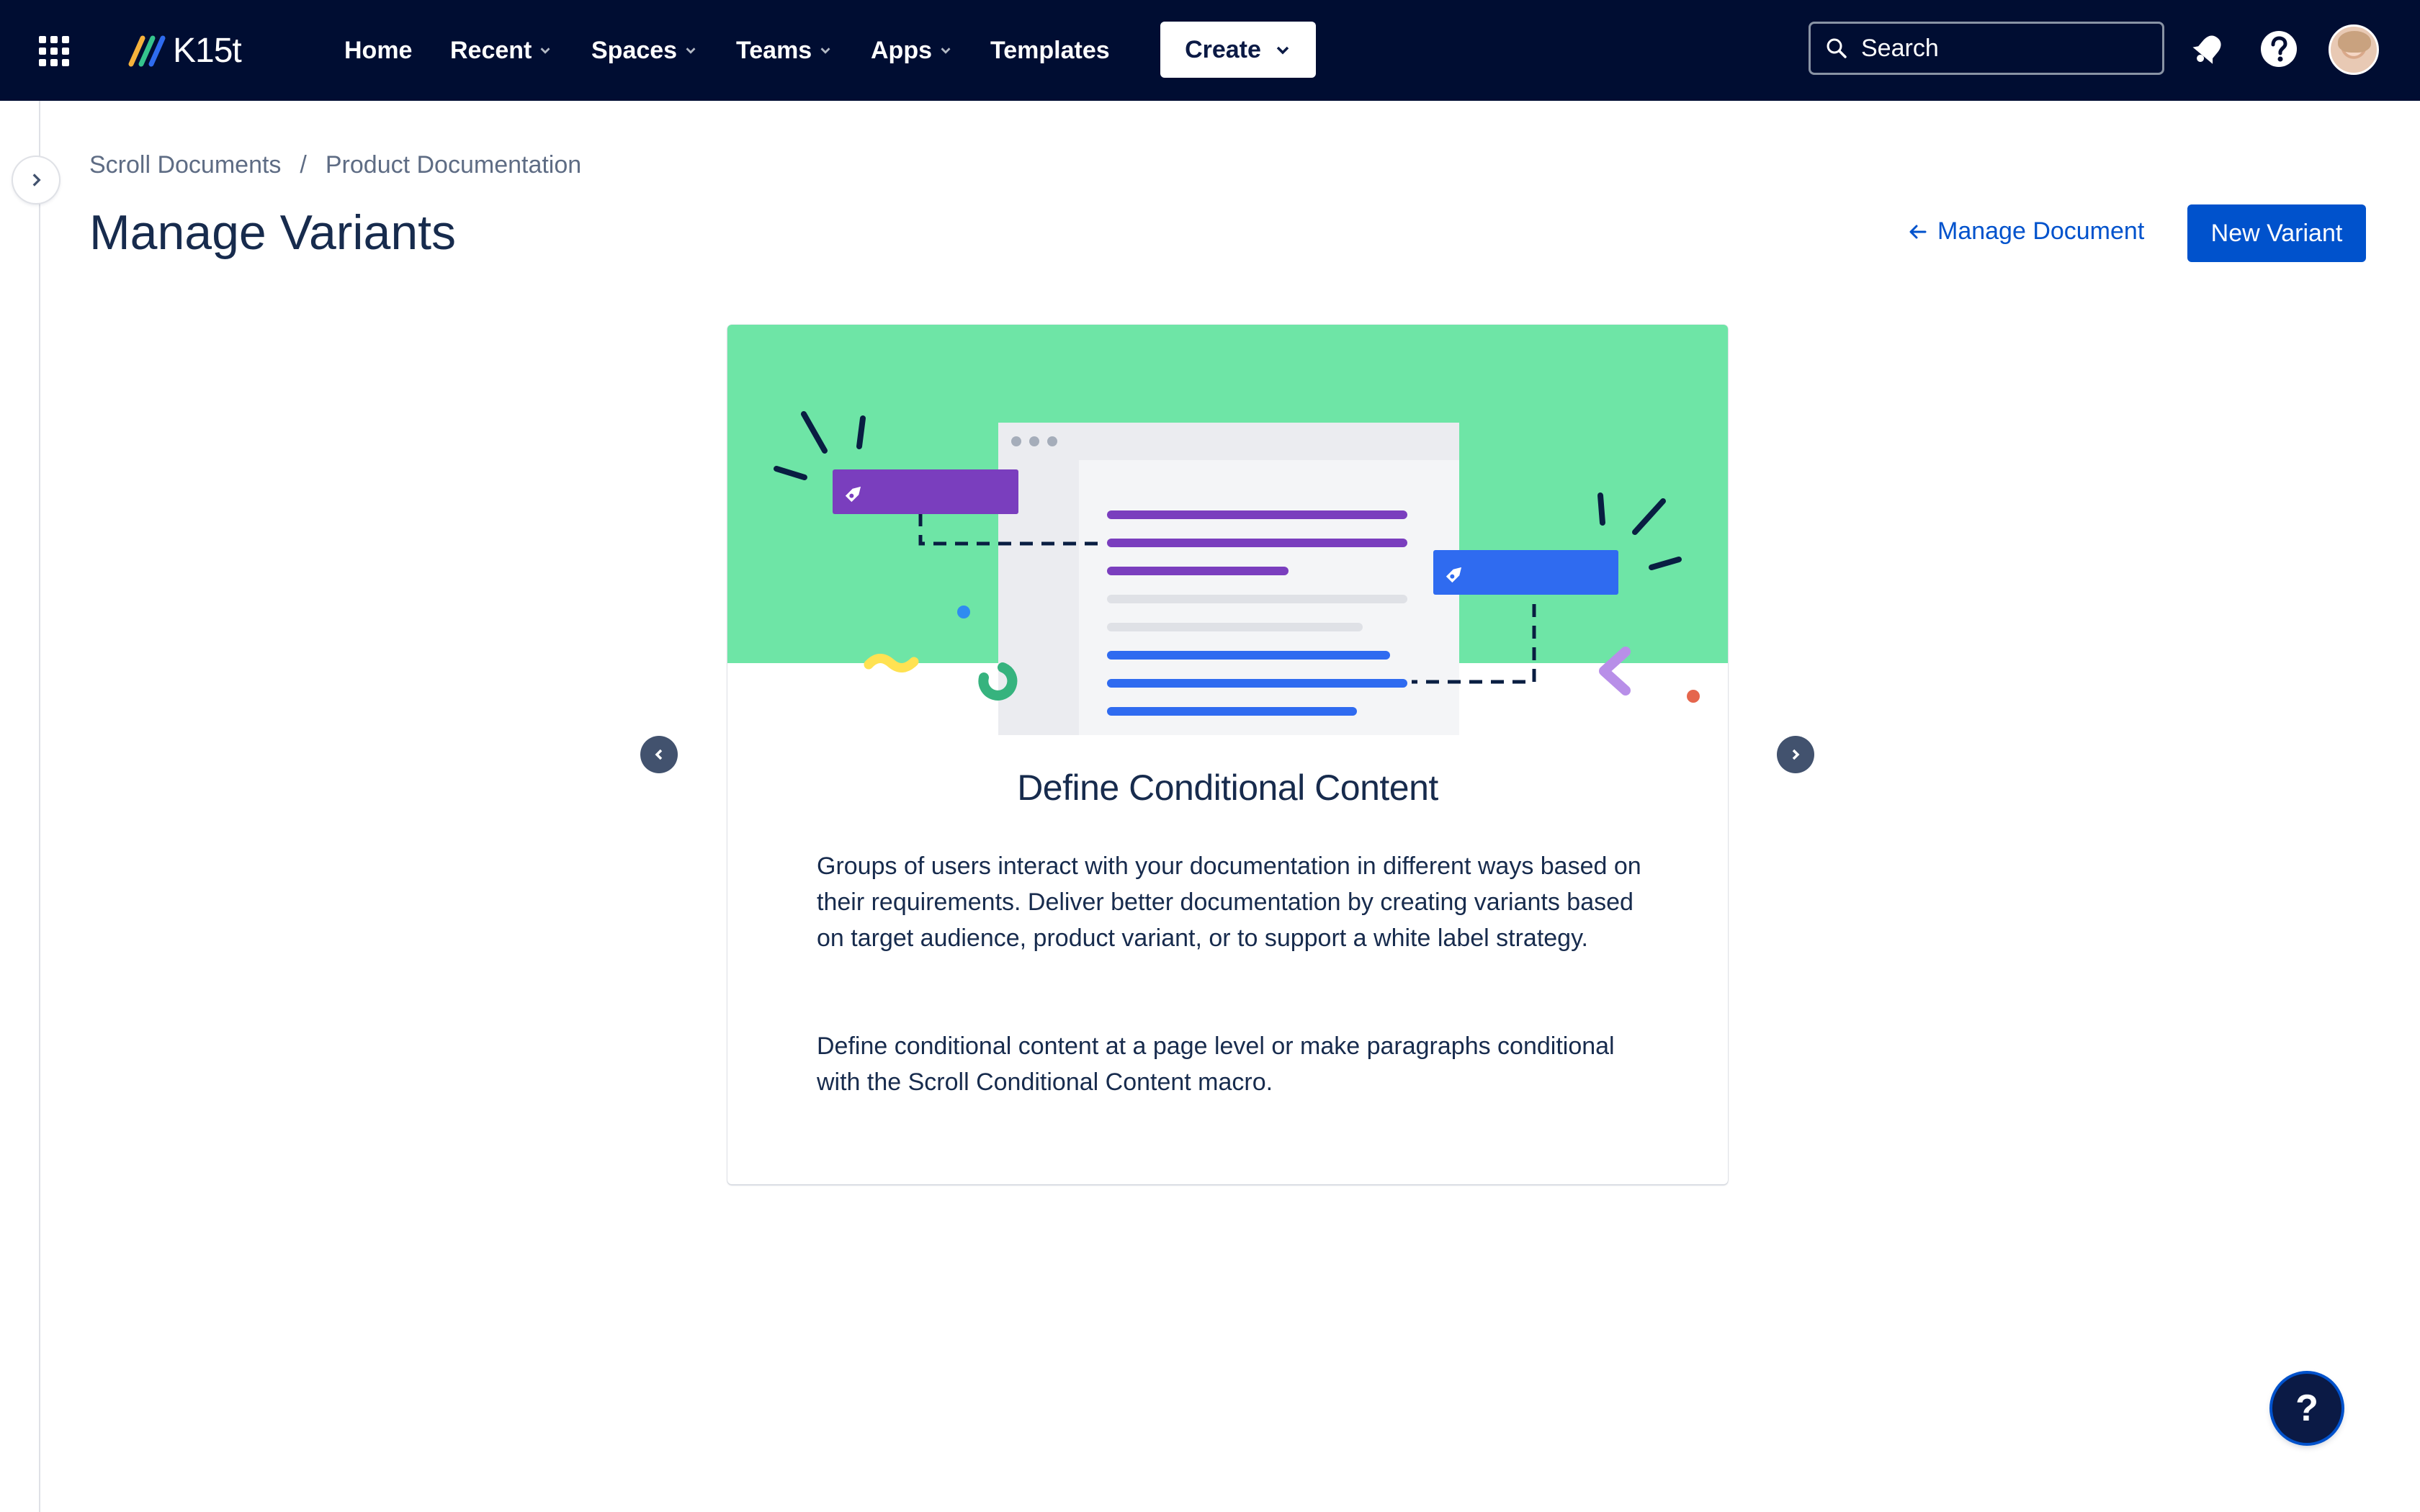  Describe the element at coordinates (273, 232) in the screenshot. I see `page-title: Manage Variants` at that location.